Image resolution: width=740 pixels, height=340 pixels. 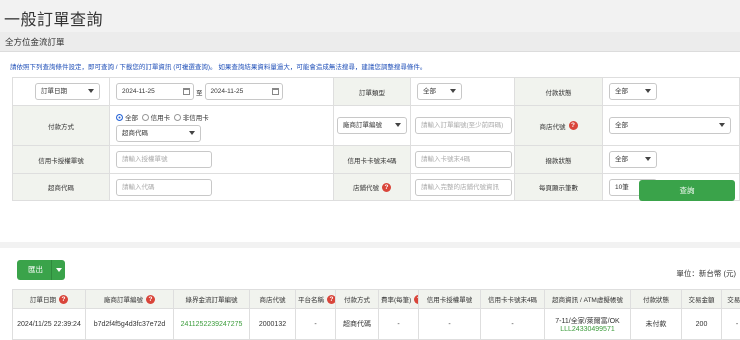 I want to click on fee-cut-cell: -, so click(x=730, y=324).